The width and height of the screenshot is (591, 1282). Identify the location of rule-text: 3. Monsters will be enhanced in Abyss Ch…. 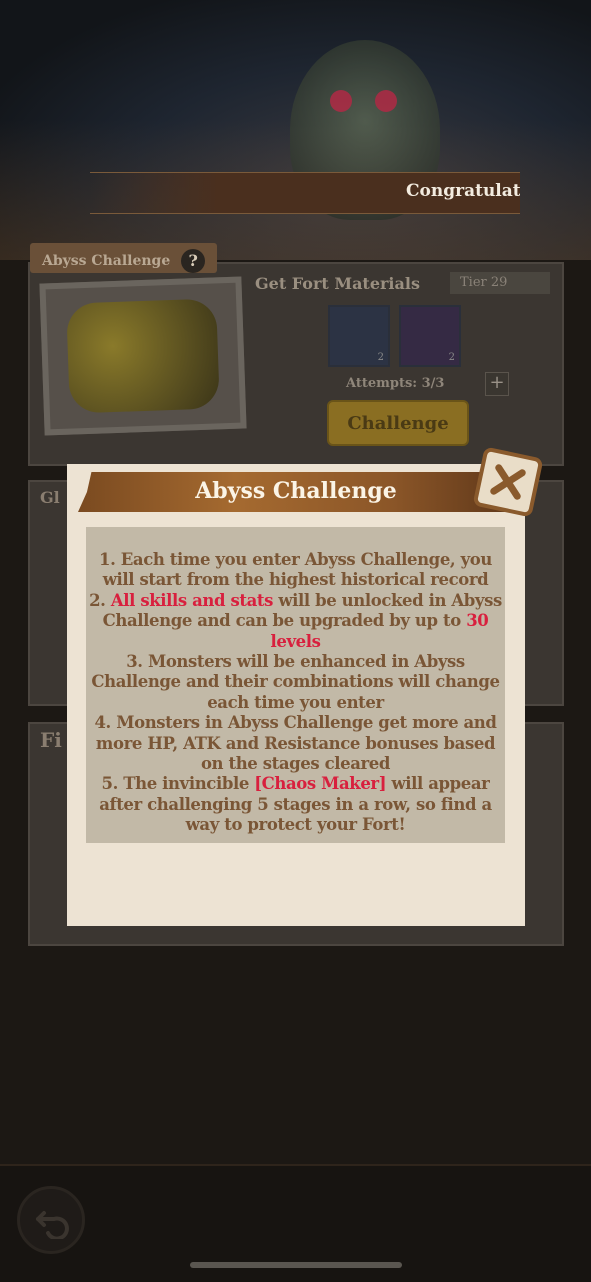
(295, 682).